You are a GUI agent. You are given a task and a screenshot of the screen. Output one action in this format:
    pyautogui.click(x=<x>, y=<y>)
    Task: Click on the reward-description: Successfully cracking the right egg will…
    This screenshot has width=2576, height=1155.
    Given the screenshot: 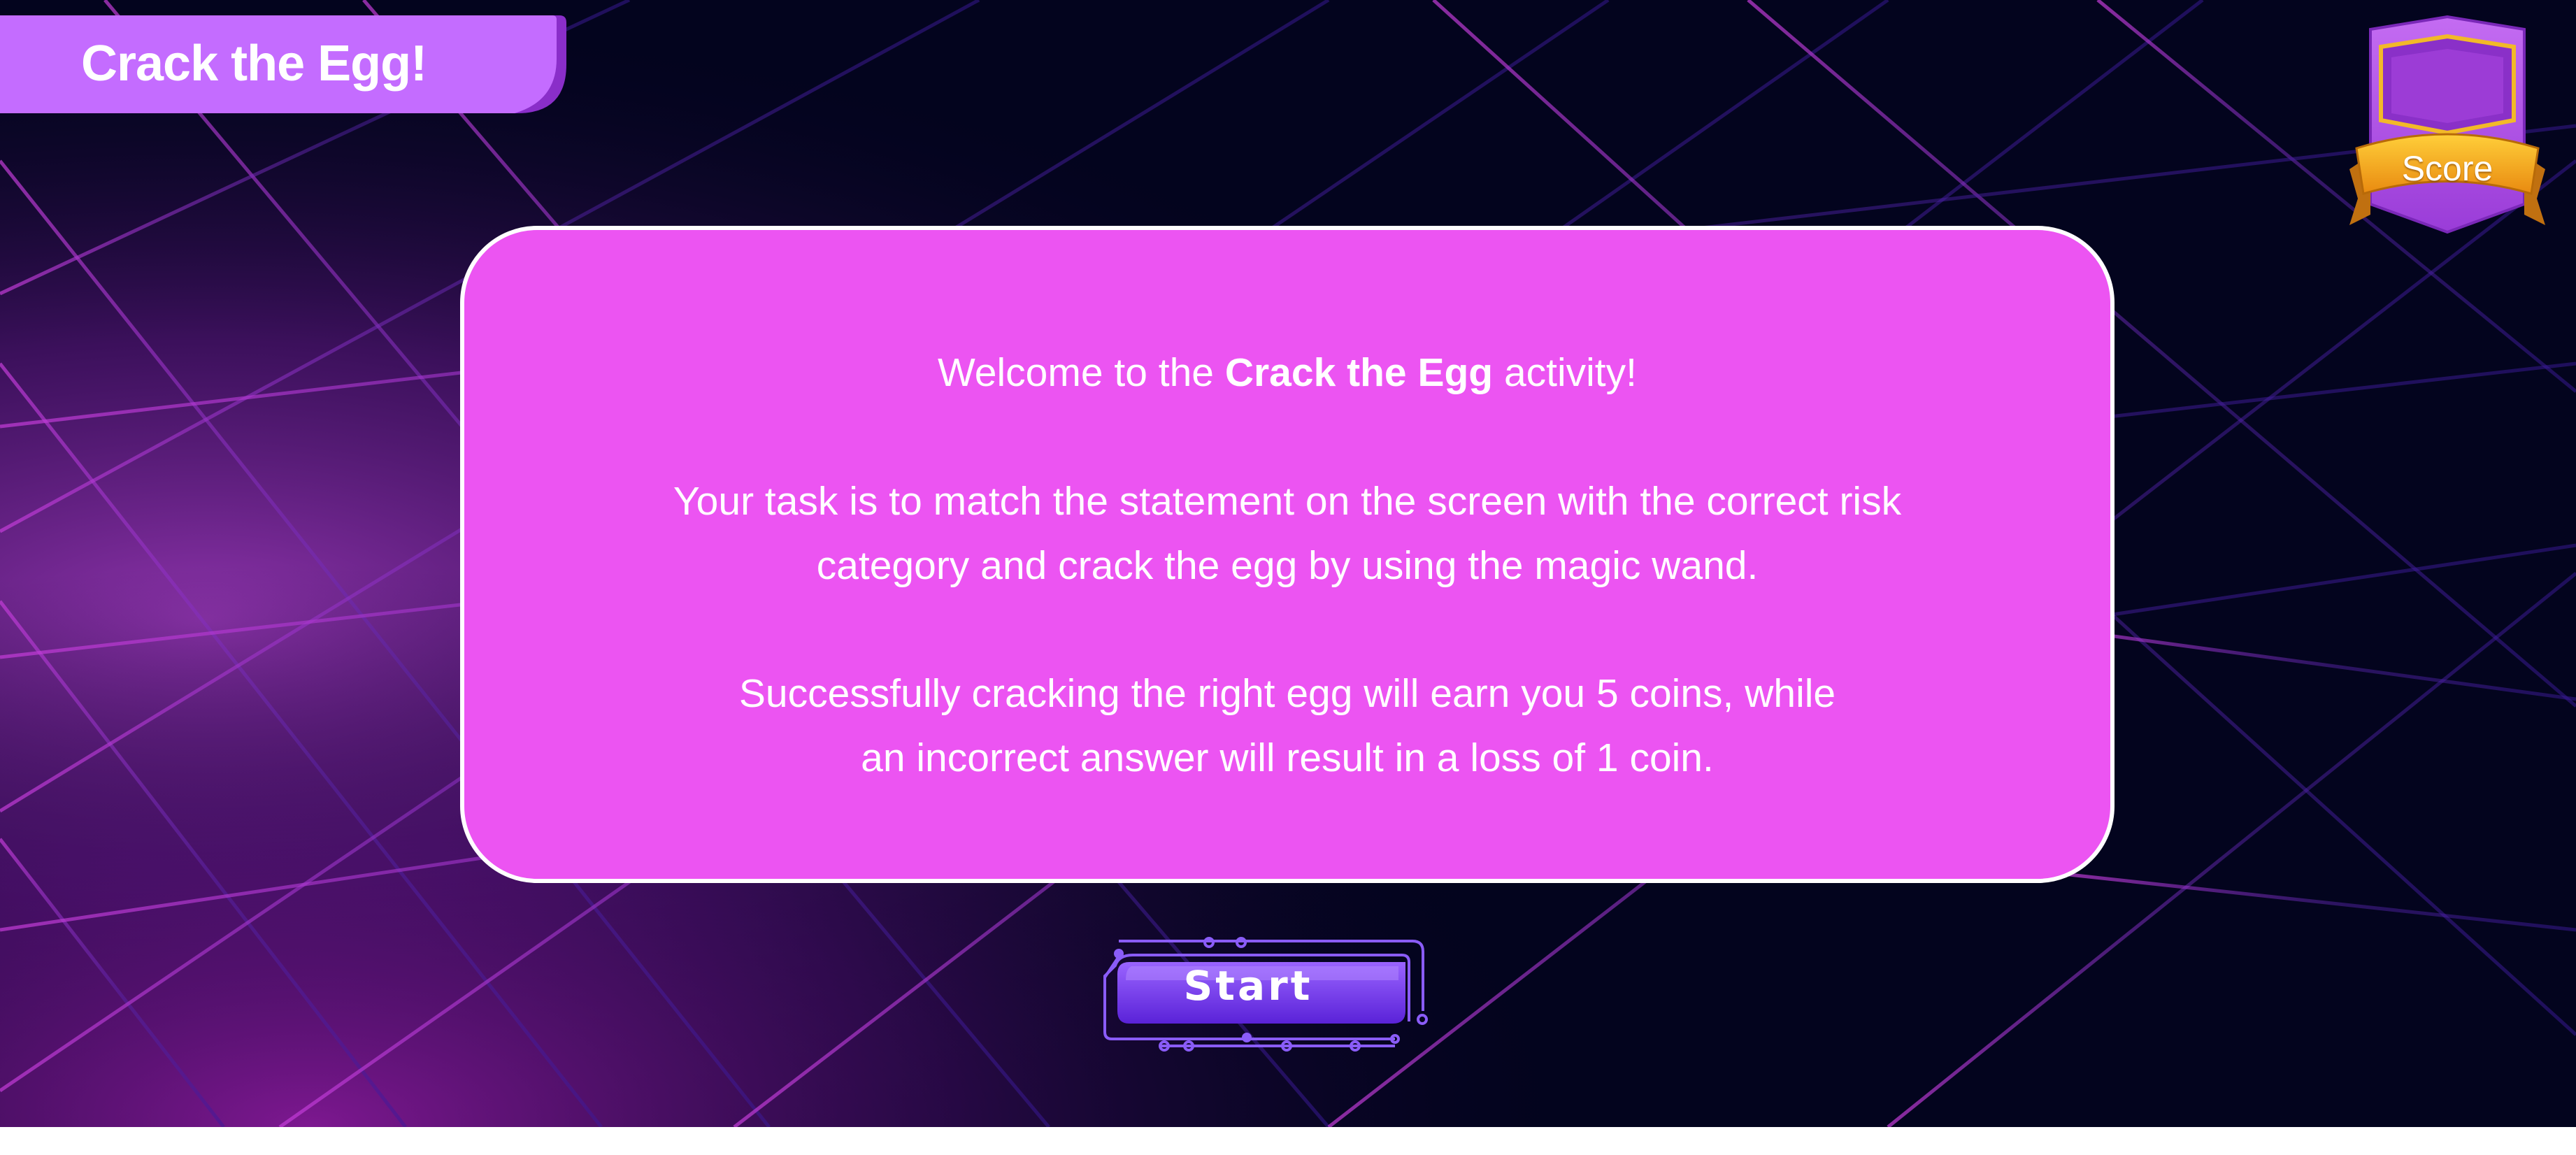 What is the action you would take?
    pyautogui.click(x=1287, y=726)
    